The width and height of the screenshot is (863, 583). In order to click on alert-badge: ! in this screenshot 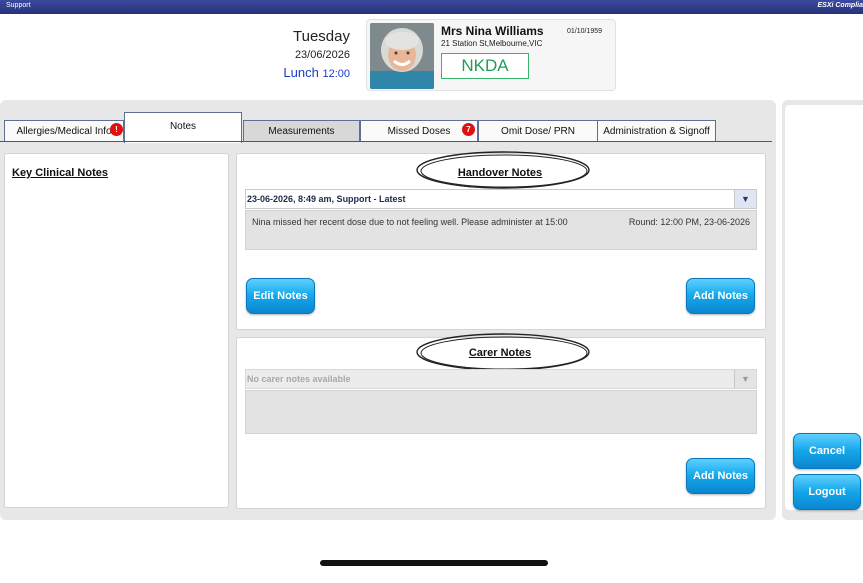, I will do `click(116, 129)`.